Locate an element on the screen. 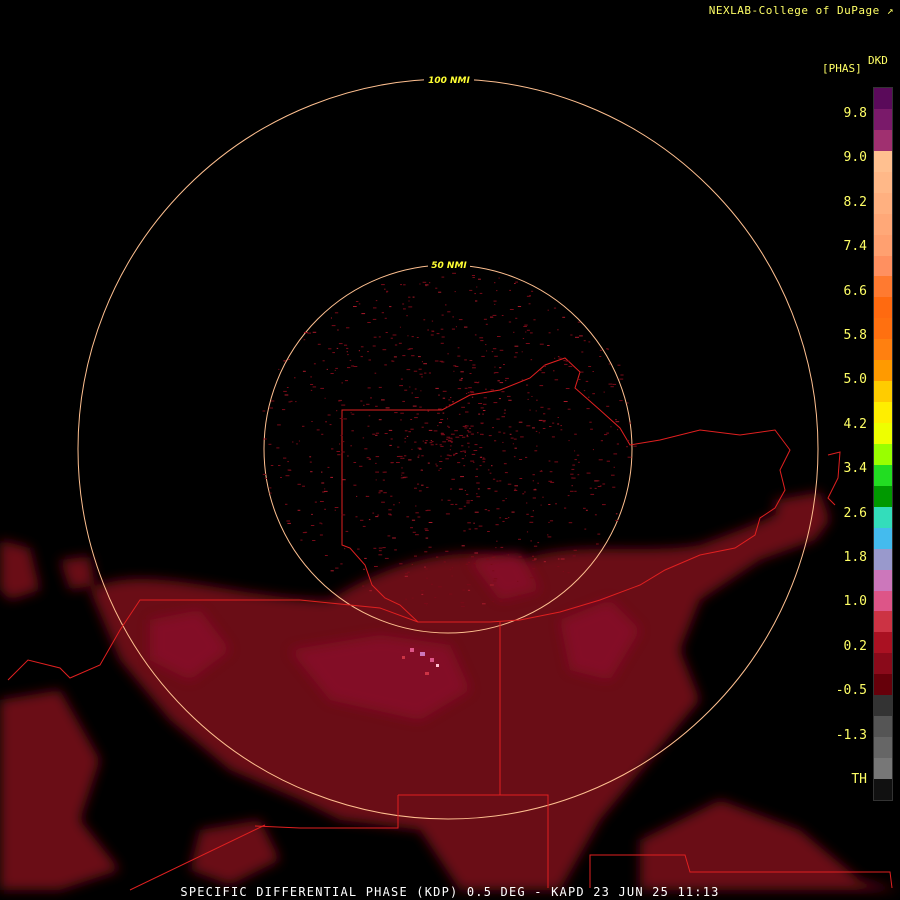 This screenshot has width=900, height=900. external-link-icon: ↗ is located at coordinates (890, 10).